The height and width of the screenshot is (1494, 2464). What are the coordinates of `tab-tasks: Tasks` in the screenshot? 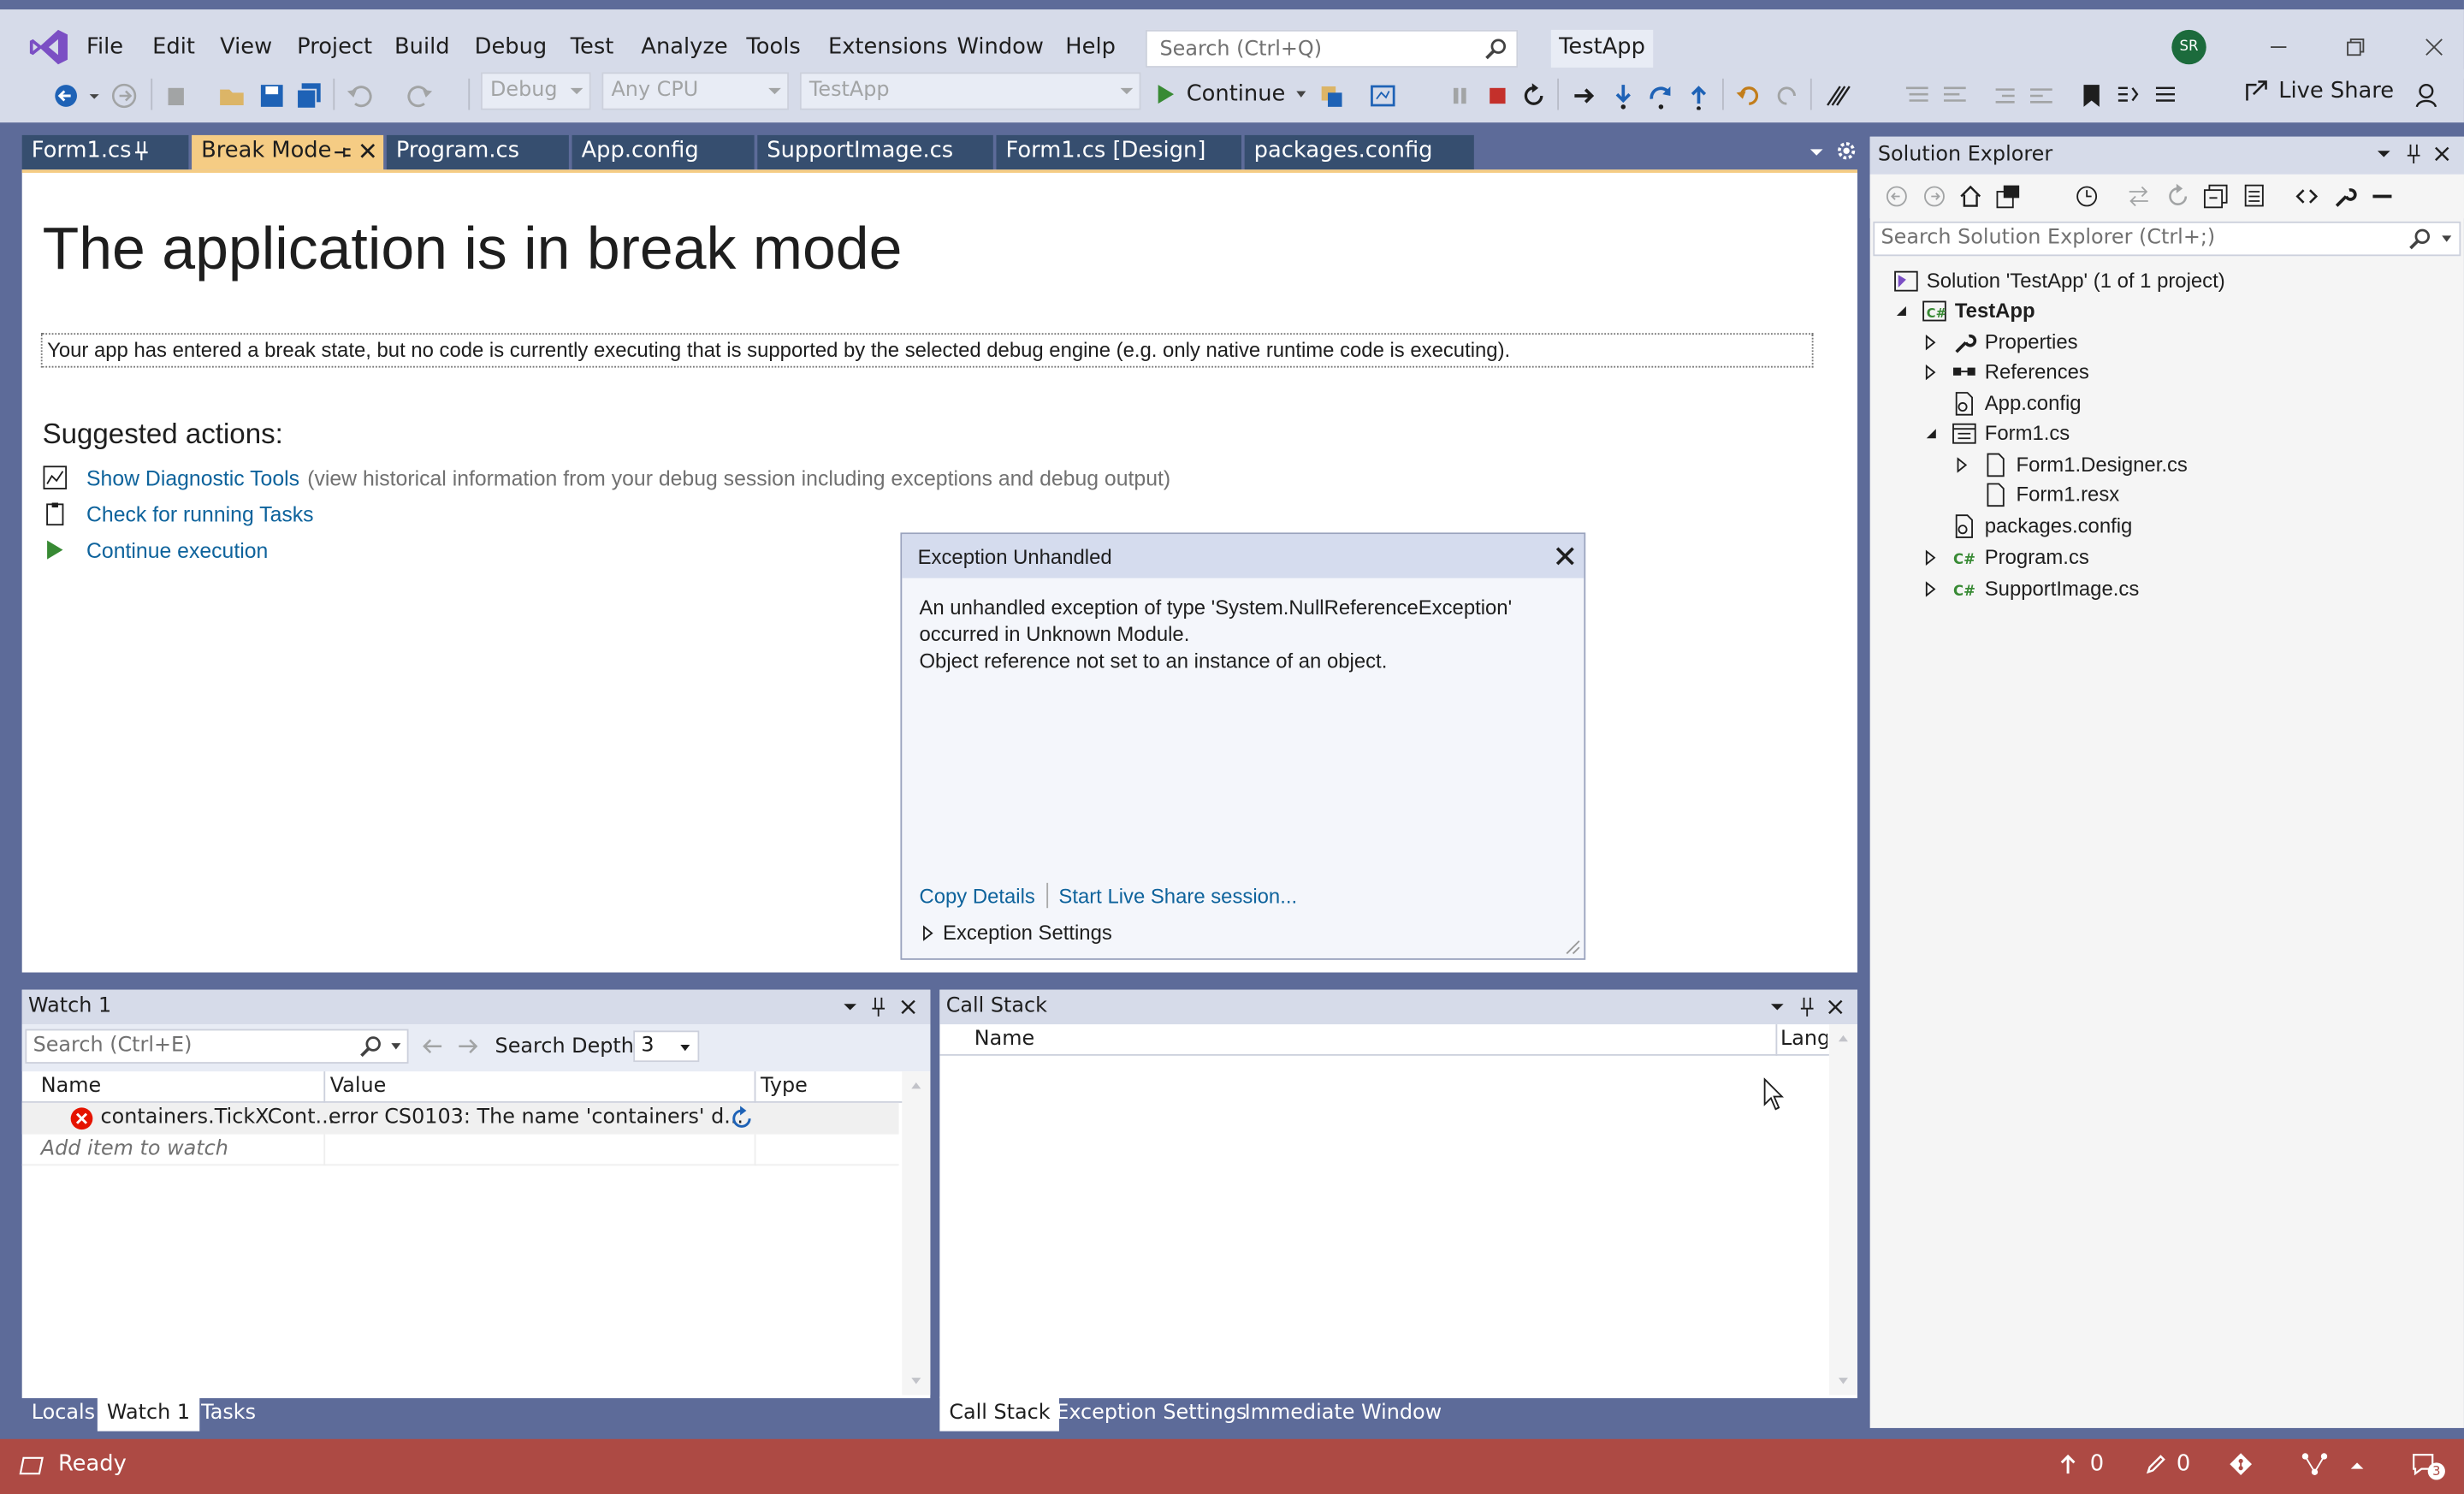 It's located at (228, 1413).